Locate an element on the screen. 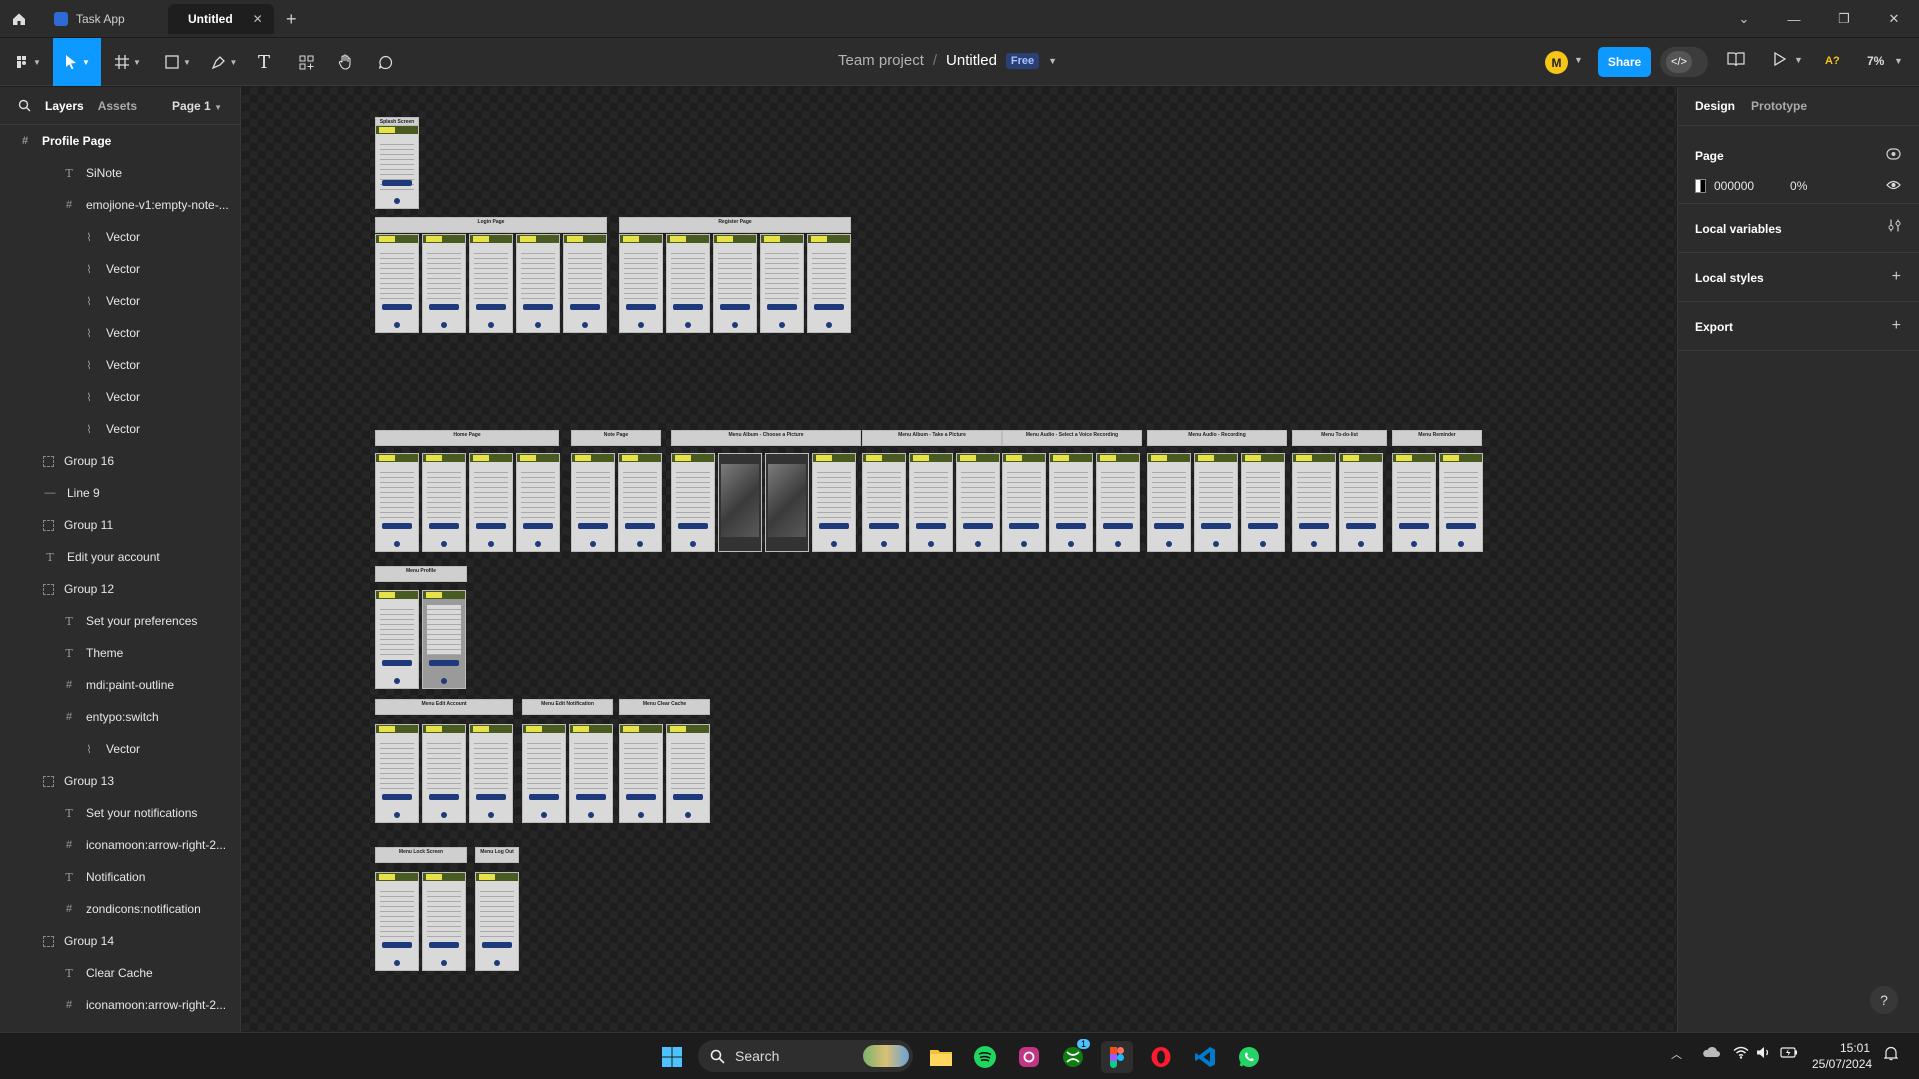 The width and height of the screenshot is (1919, 1079). shape-tool-button: ▼ is located at coordinates (178, 62).